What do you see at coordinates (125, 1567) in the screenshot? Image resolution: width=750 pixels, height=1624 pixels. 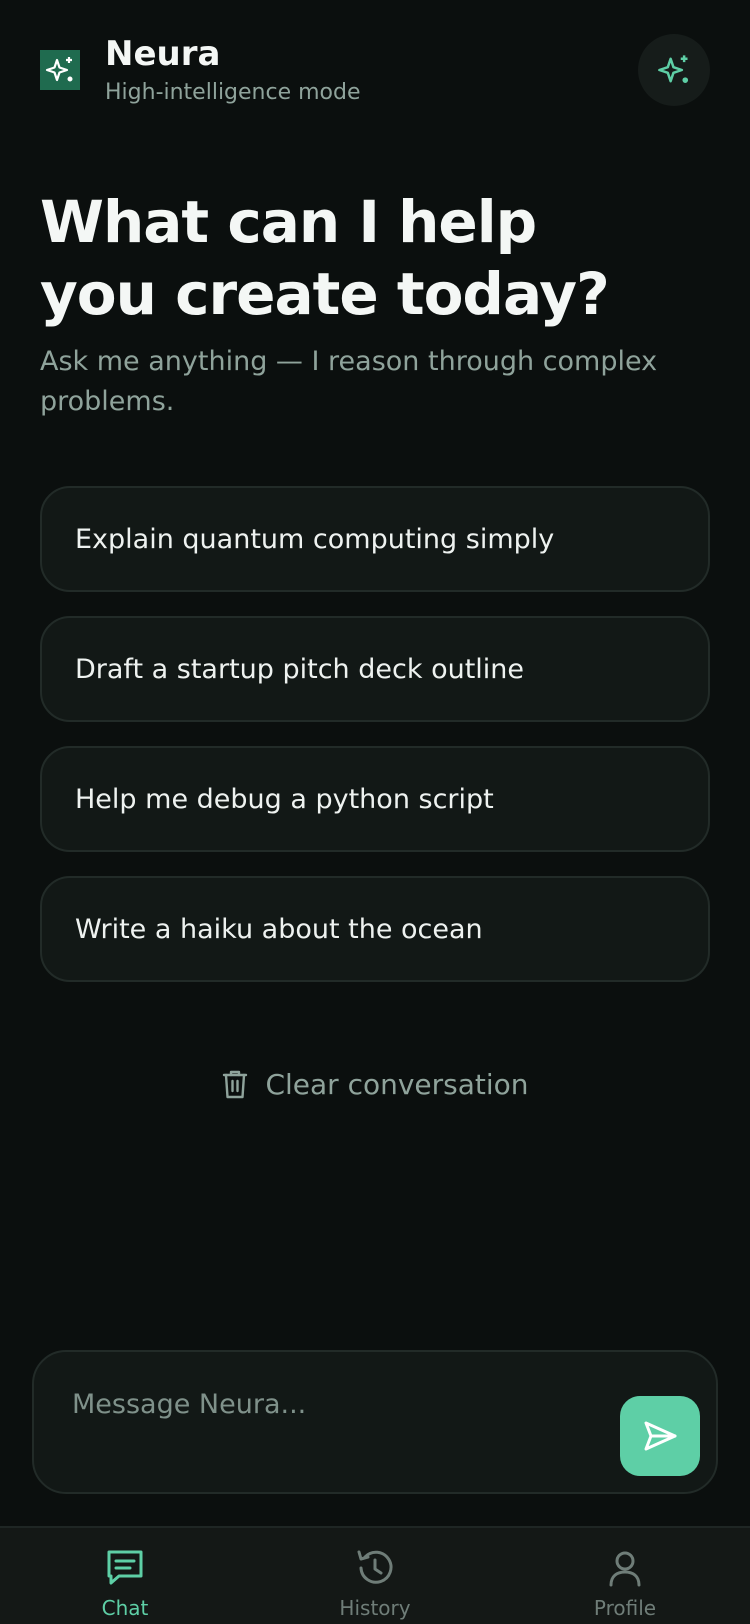 I see `chat-icon` at bounding box center [125, 1567].